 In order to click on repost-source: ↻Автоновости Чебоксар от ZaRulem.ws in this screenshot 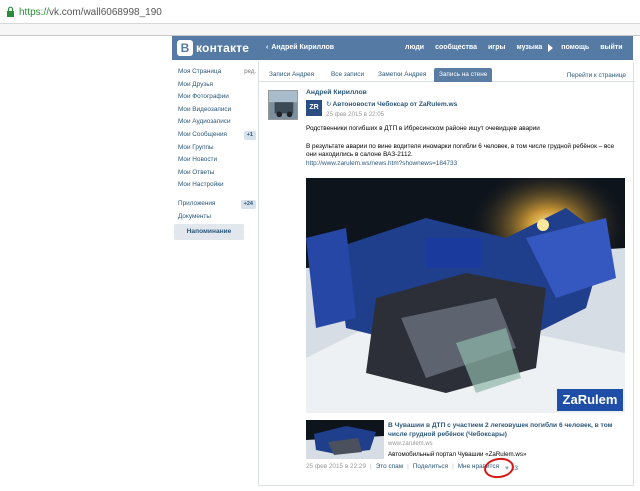, I will do `click(391, 104)`.